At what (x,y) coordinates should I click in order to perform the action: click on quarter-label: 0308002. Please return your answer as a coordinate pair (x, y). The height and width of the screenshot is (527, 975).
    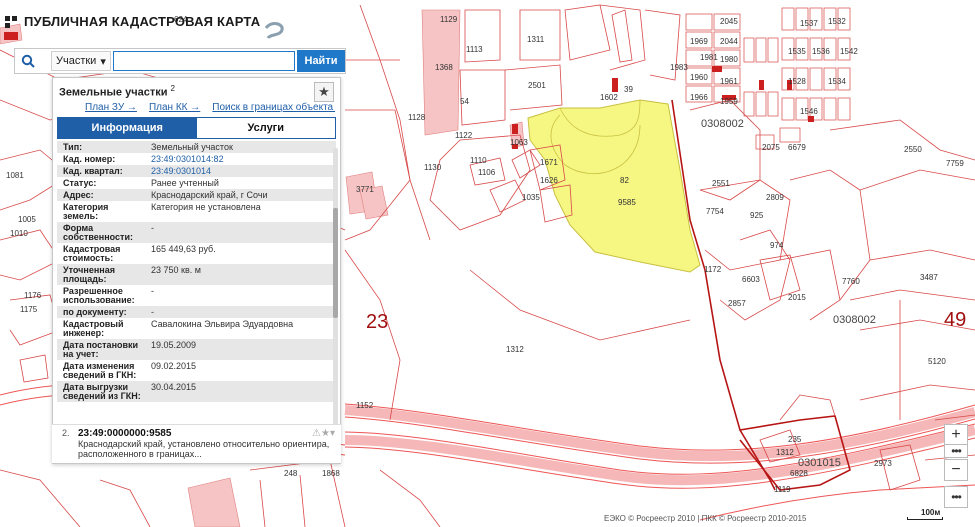
    Looking at the image, I should click on (722, 124).